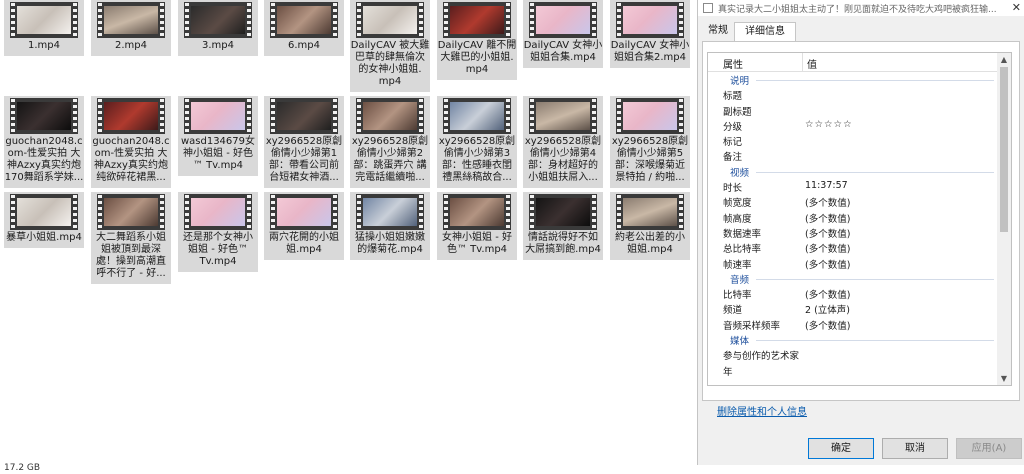  What do you see at coordinates (390, 226) in the screenshot?
I see `file-item: 猛操小姐姐嫩嫩 的爆菊花.mp4` at bounding box center [390, 226].